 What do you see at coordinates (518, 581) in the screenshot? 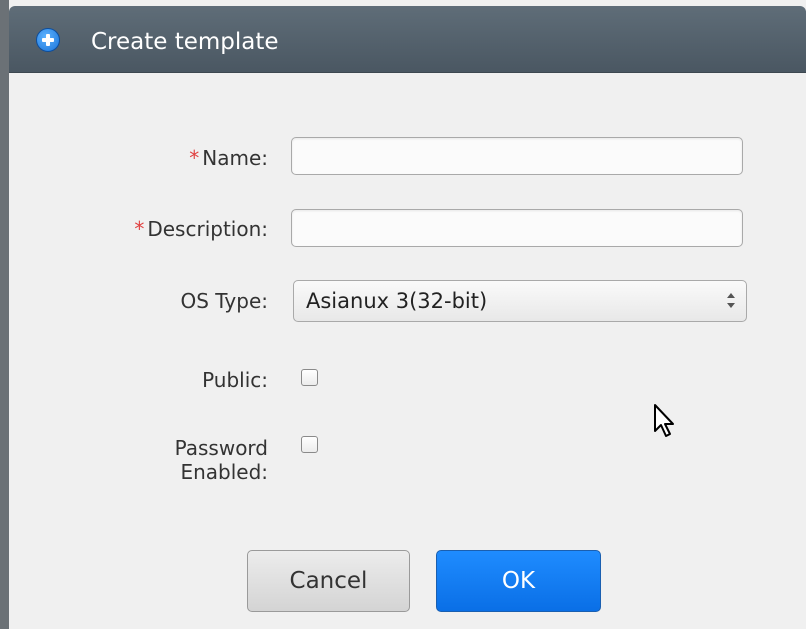
I see `ok-button: OK` at bounding box center [518, 581].